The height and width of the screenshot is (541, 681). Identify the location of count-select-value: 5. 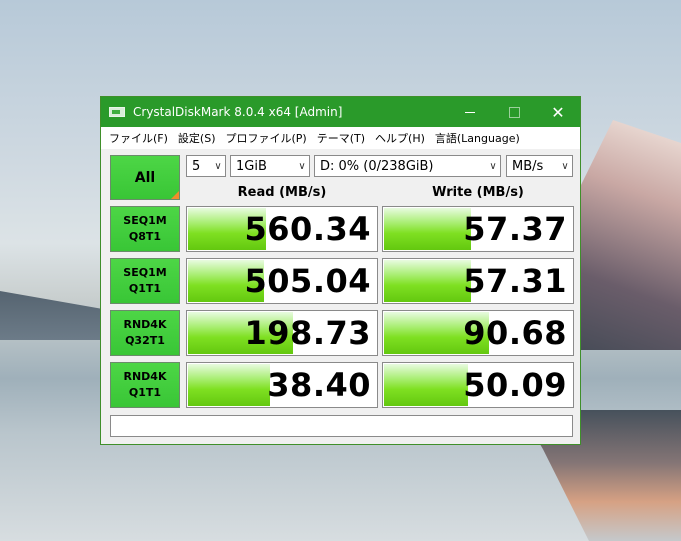
(196, 166).